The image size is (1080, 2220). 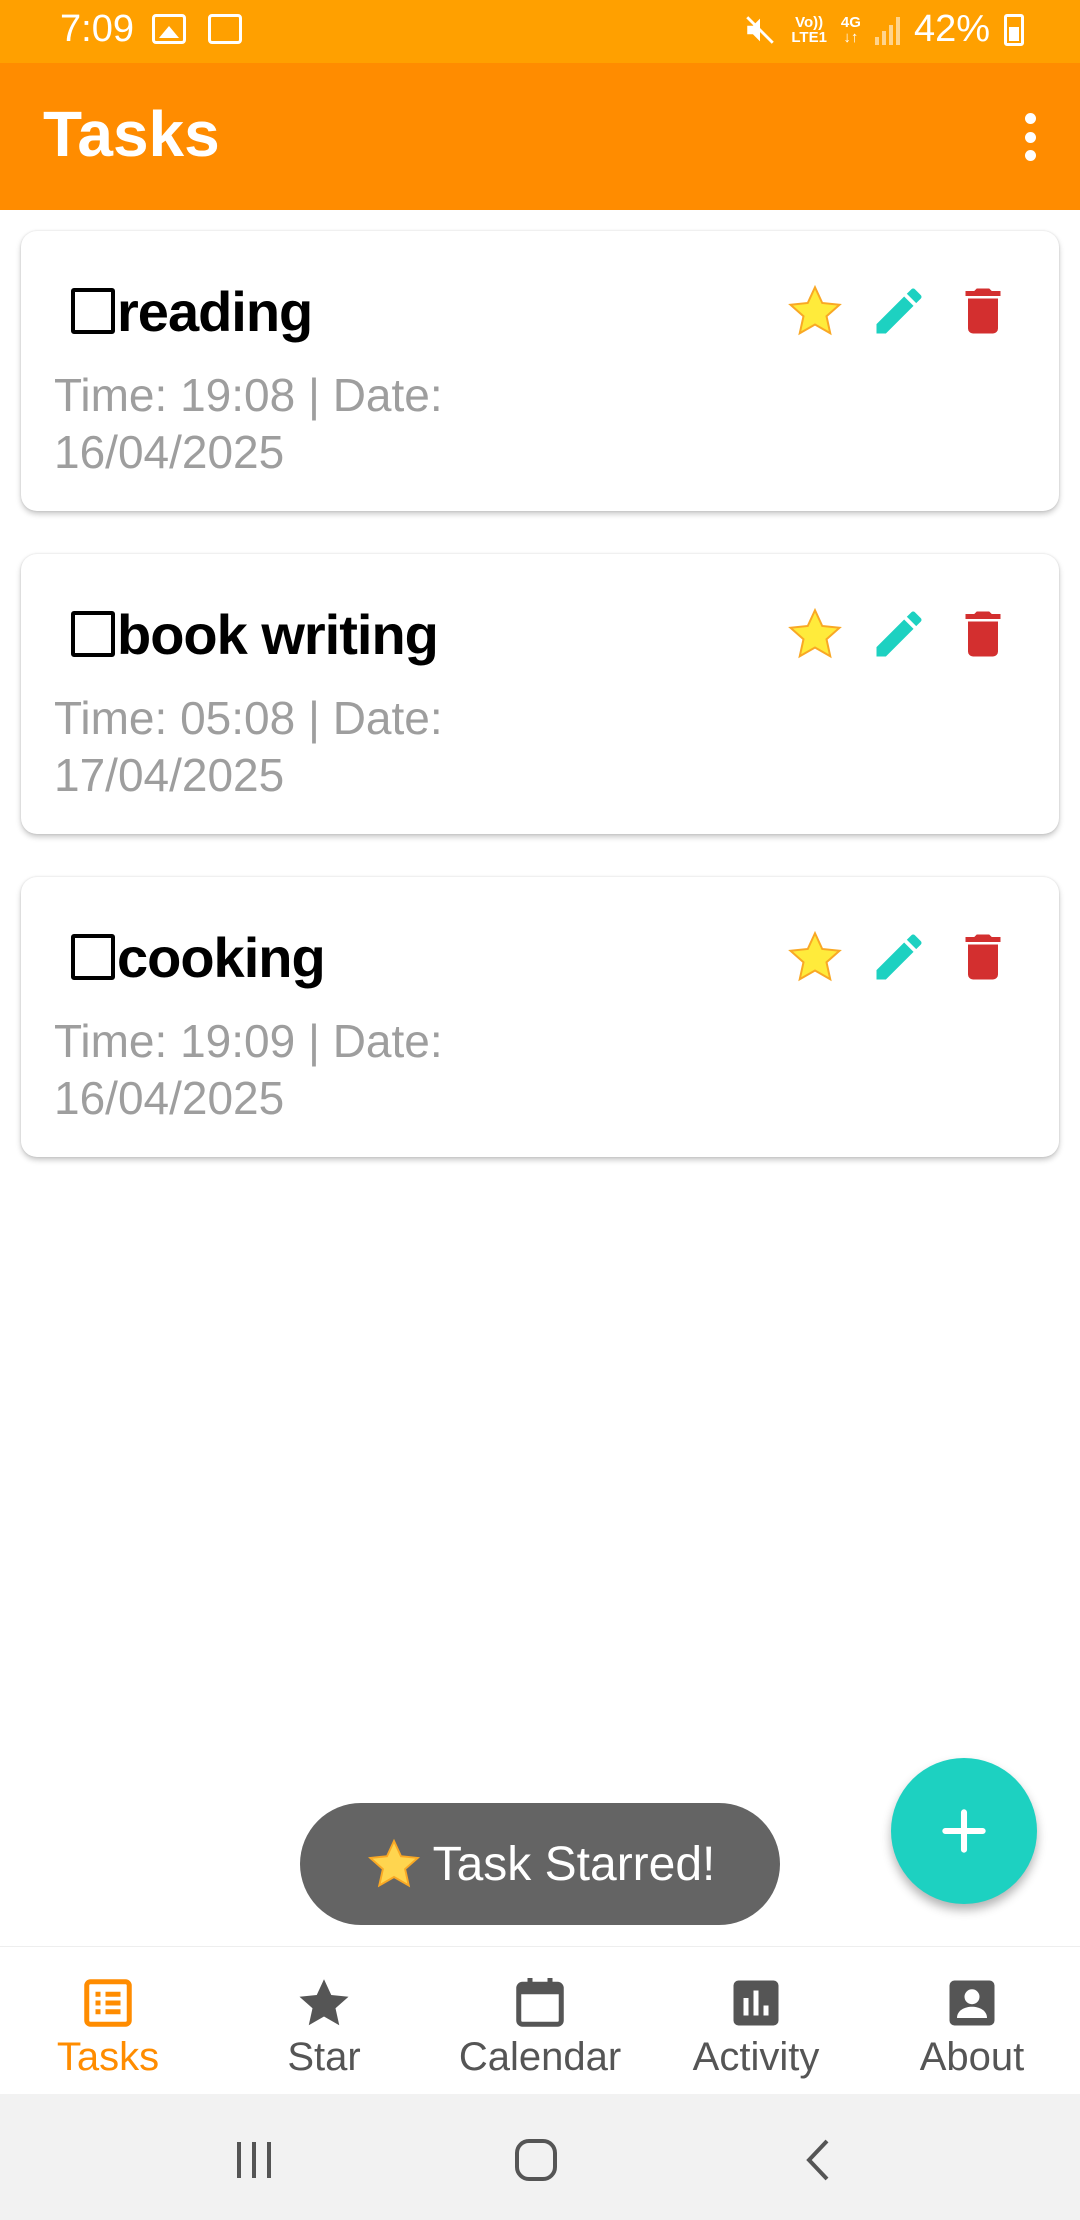 I want to click on toast-message: Task Starred!, so click(x=540, y=1864).